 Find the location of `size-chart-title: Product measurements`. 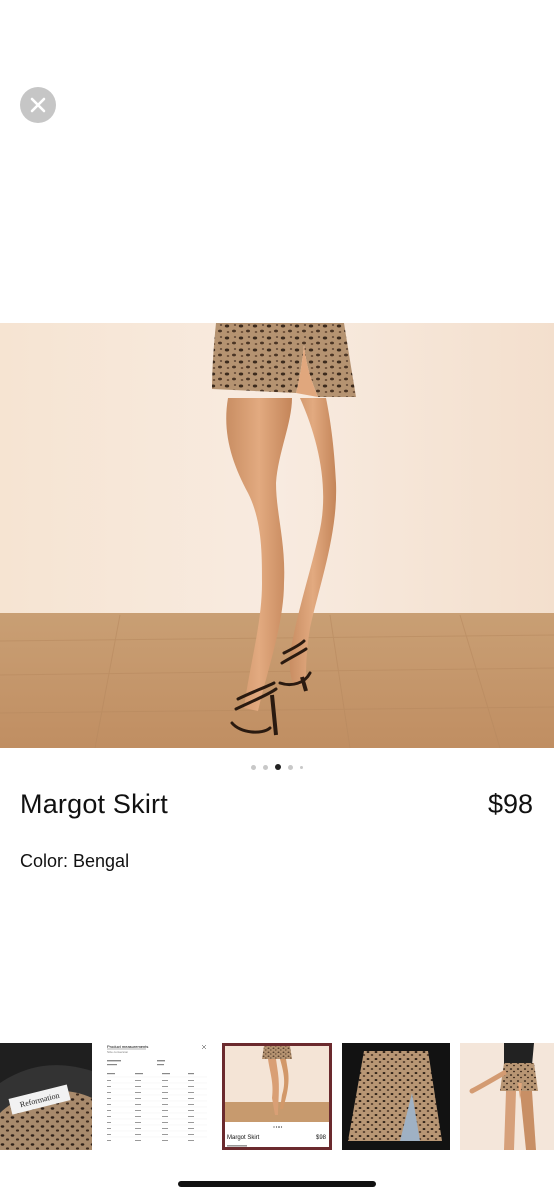

size-chart-title: Product measurements is located at coordinates (127, 1046).